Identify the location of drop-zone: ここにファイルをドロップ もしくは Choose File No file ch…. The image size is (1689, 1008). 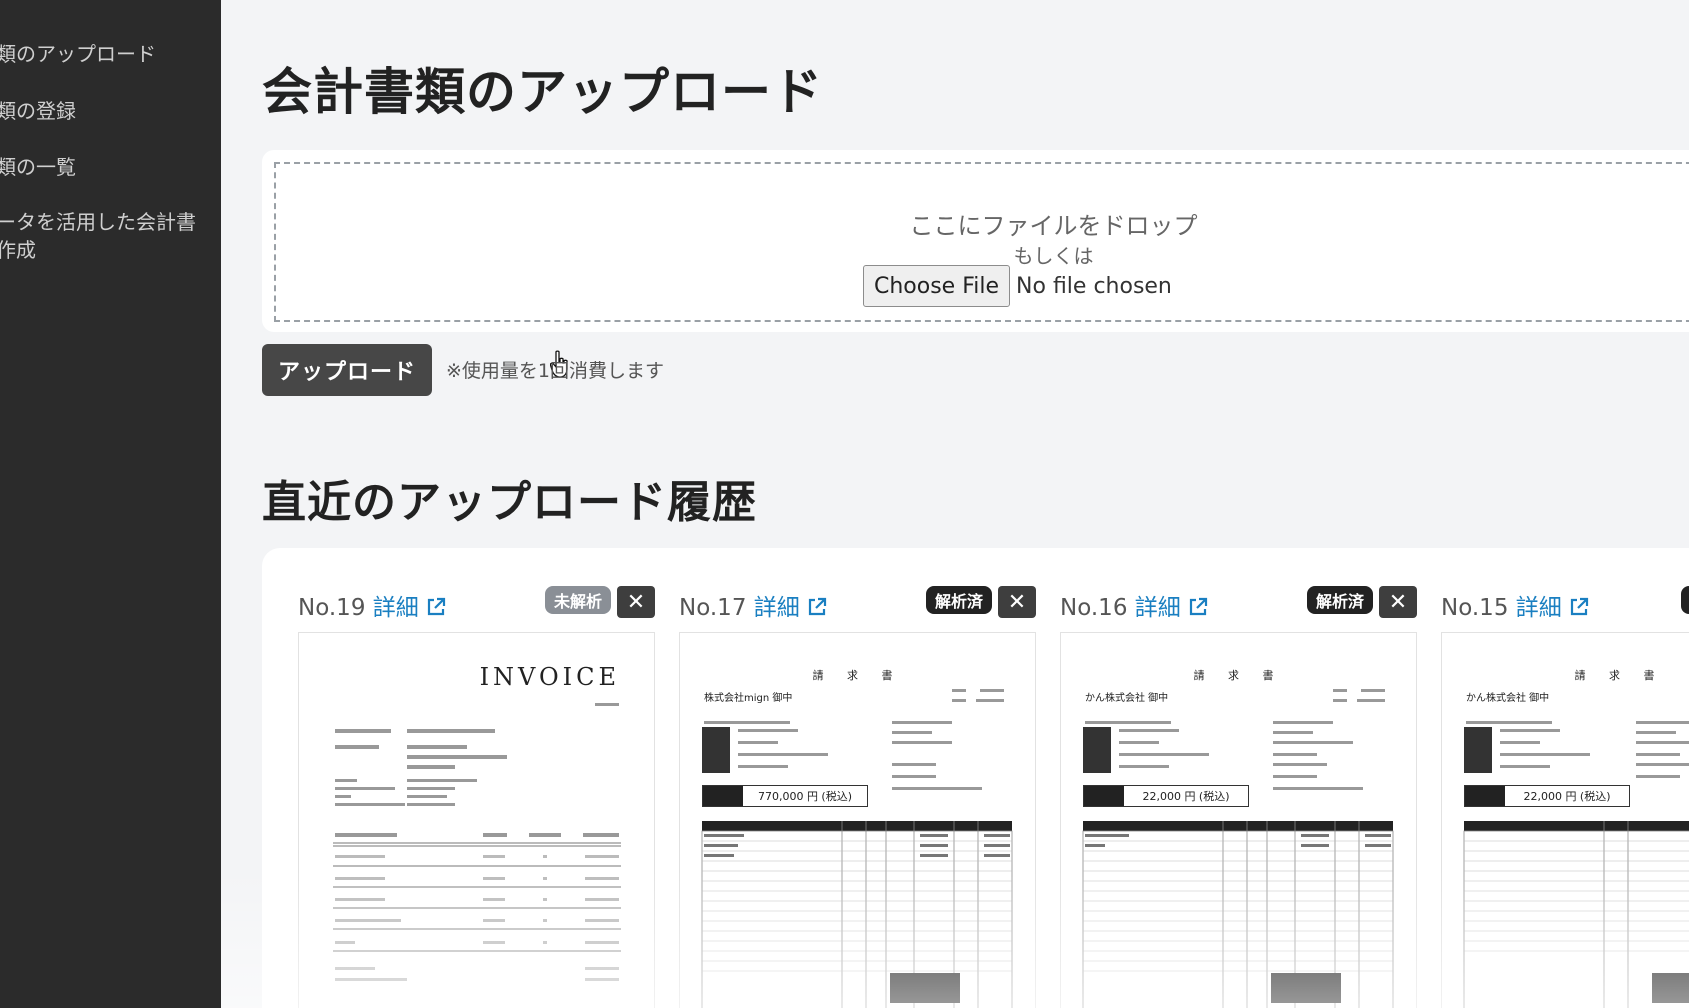
(981, 242).